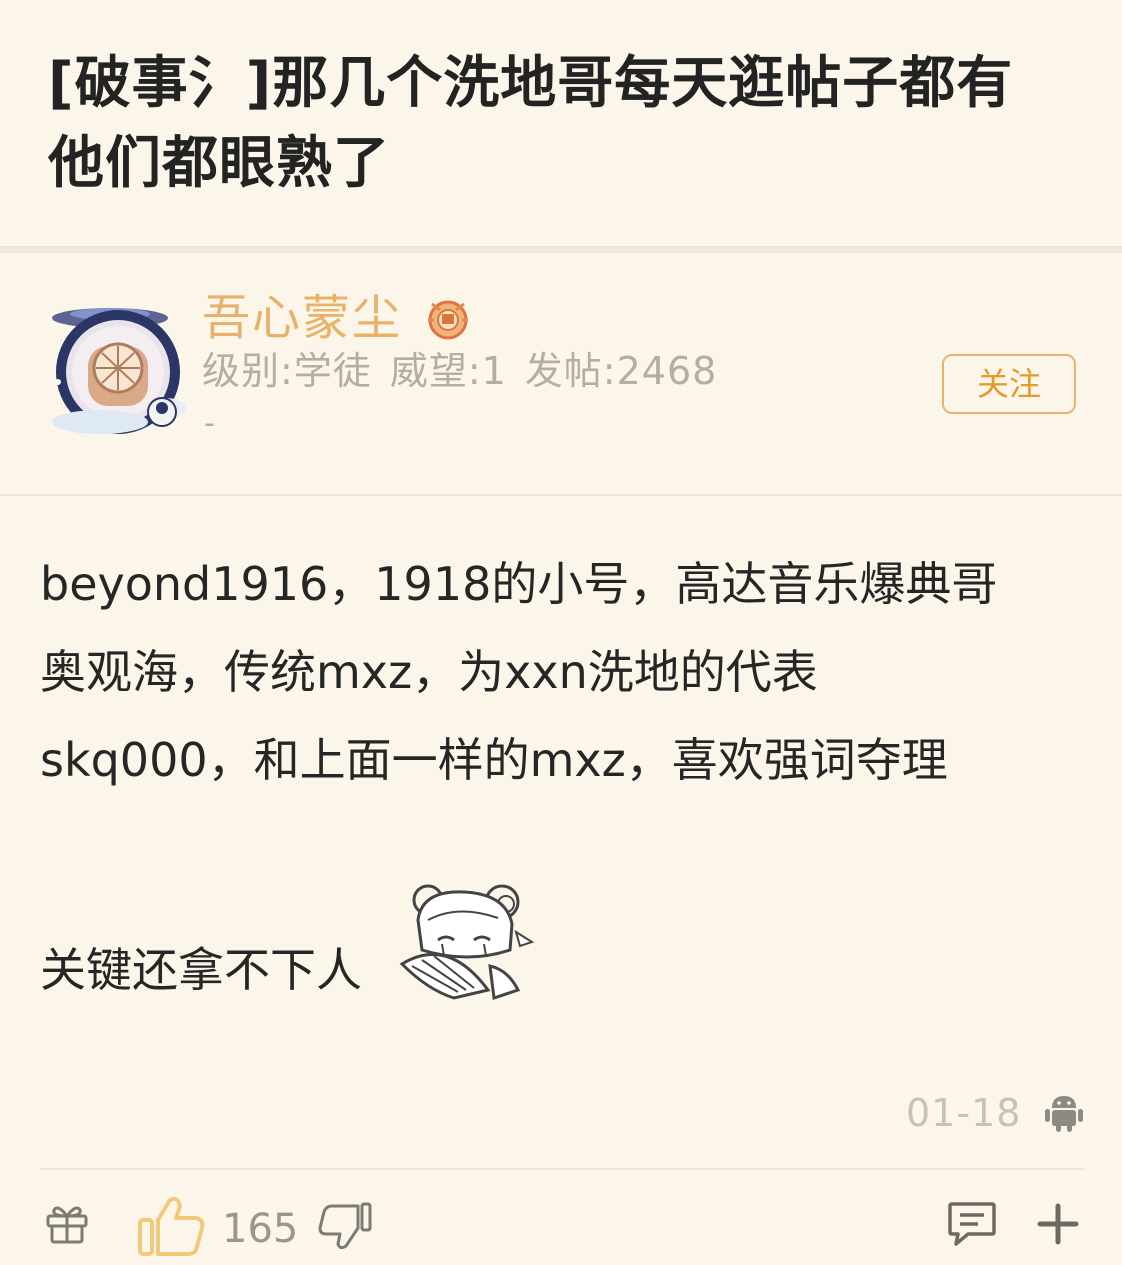 The image size is (1122, 1265). What do you see at coordinates (562, 1169) in the screenshot?
I see `footer-divider` at bounding box center [562, 1169].